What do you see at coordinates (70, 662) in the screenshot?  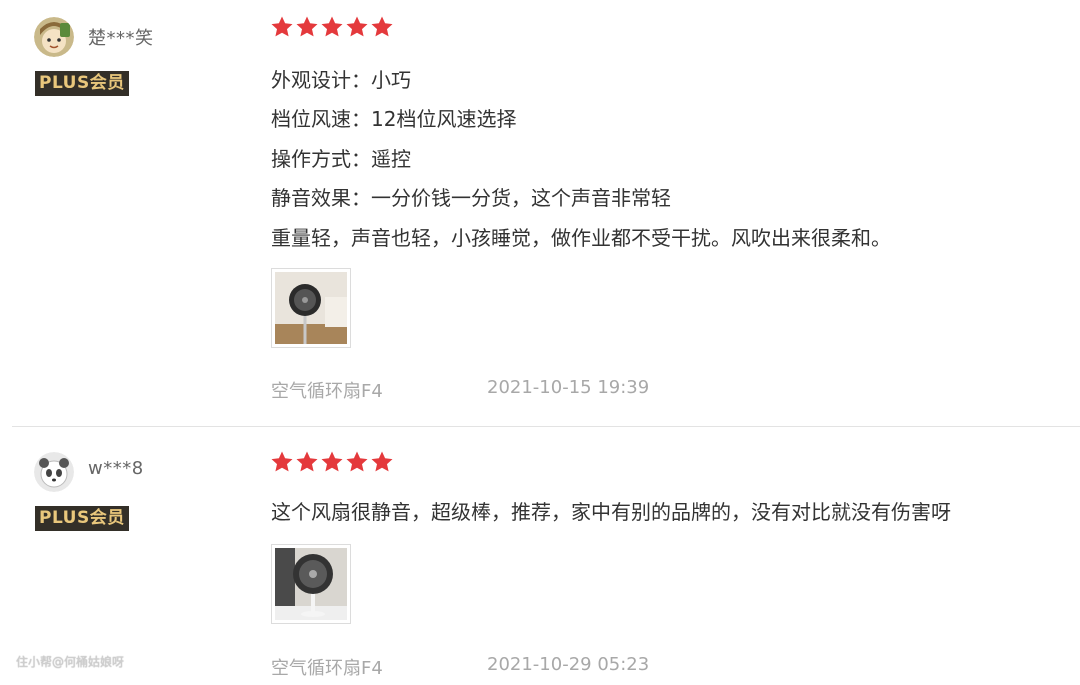 I see `watermark: 住小帮@何桶姑娘呀` at bounding box center [70, 662].